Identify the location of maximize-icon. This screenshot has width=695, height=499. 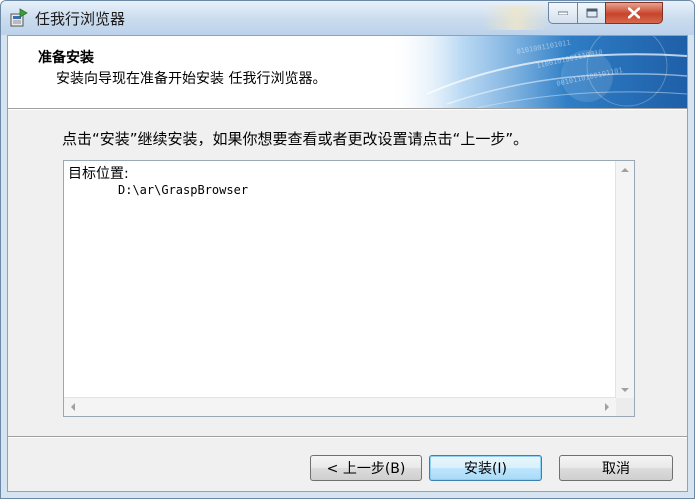
(591, 13).